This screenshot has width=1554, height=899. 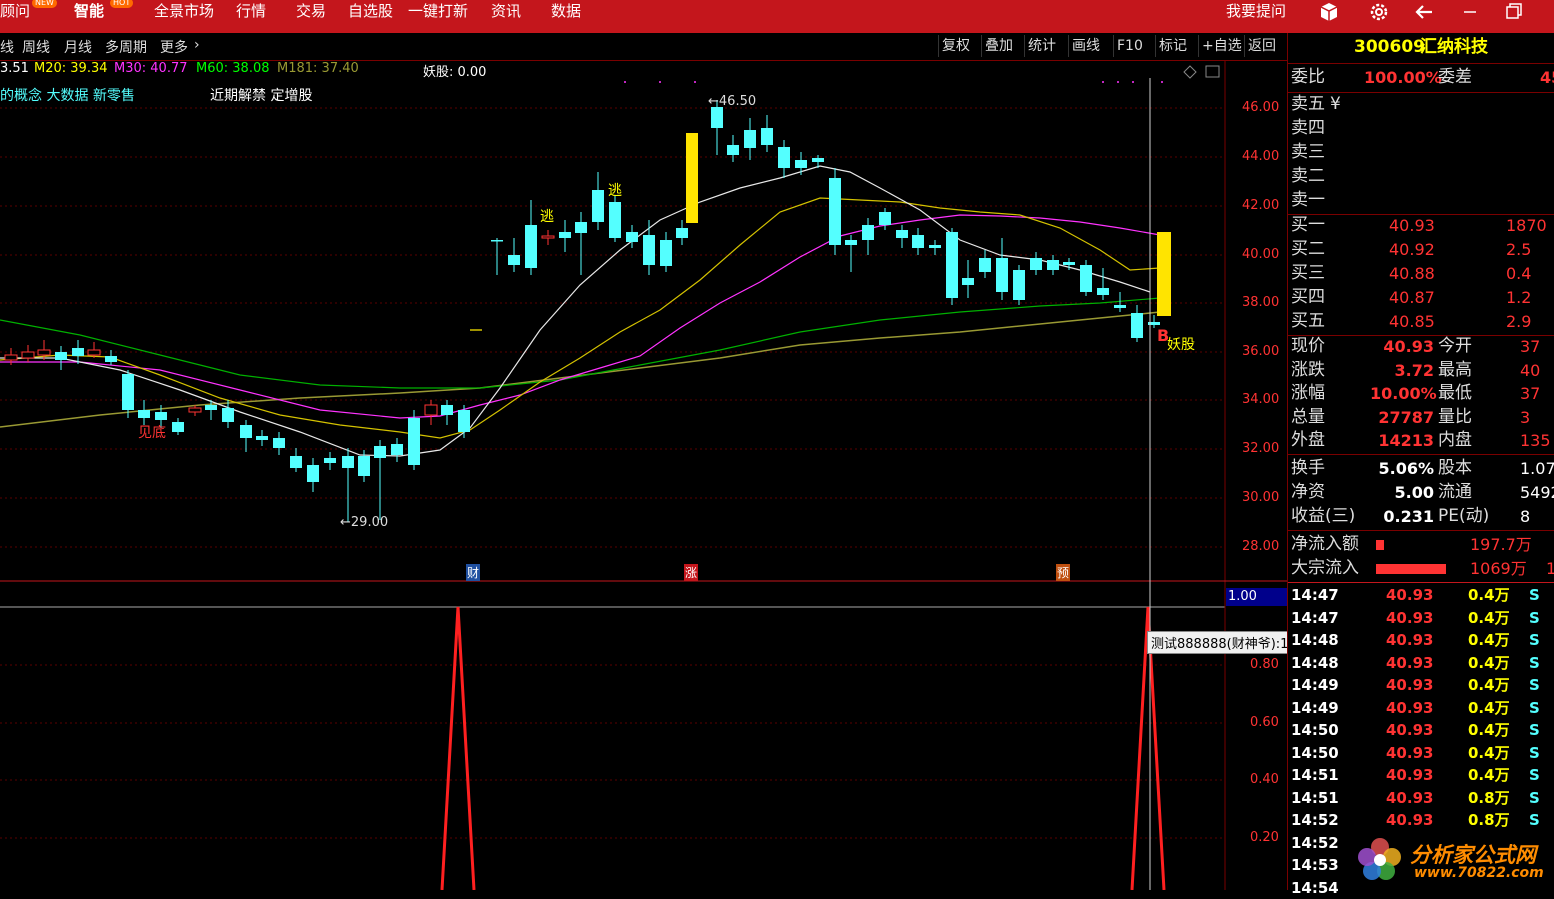 What do you see at coordinates (1415, 662) in the screenshot?
I see `tick-row: 14:48 40.93 0.4万 S` at bounding box center [1415, 662].